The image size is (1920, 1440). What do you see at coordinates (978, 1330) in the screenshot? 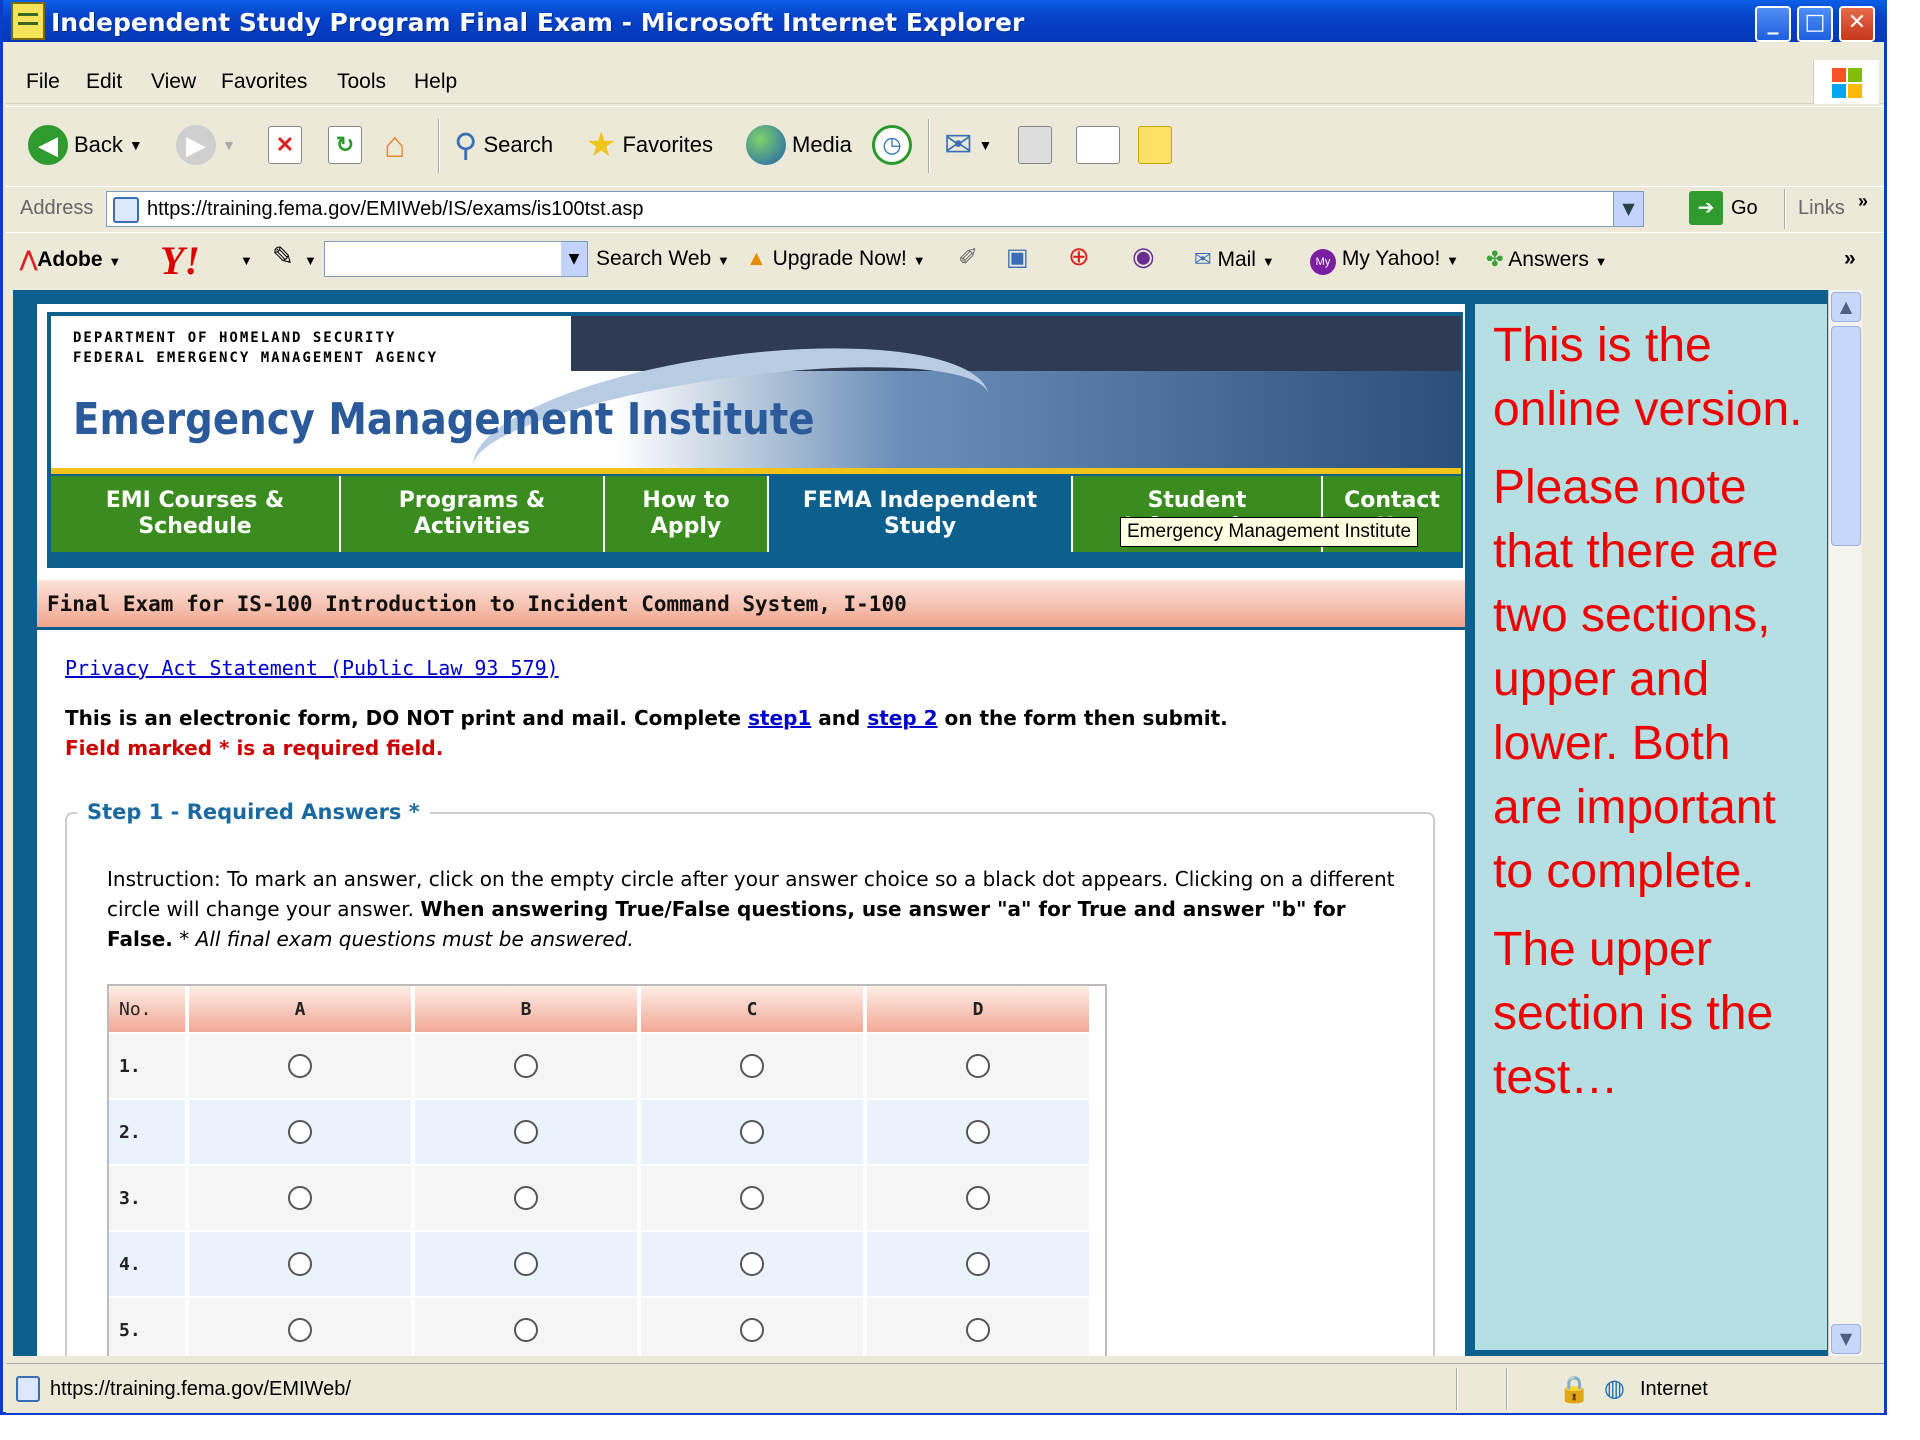
I see `answer-radio-5d` at bounding box center [978, 1330].